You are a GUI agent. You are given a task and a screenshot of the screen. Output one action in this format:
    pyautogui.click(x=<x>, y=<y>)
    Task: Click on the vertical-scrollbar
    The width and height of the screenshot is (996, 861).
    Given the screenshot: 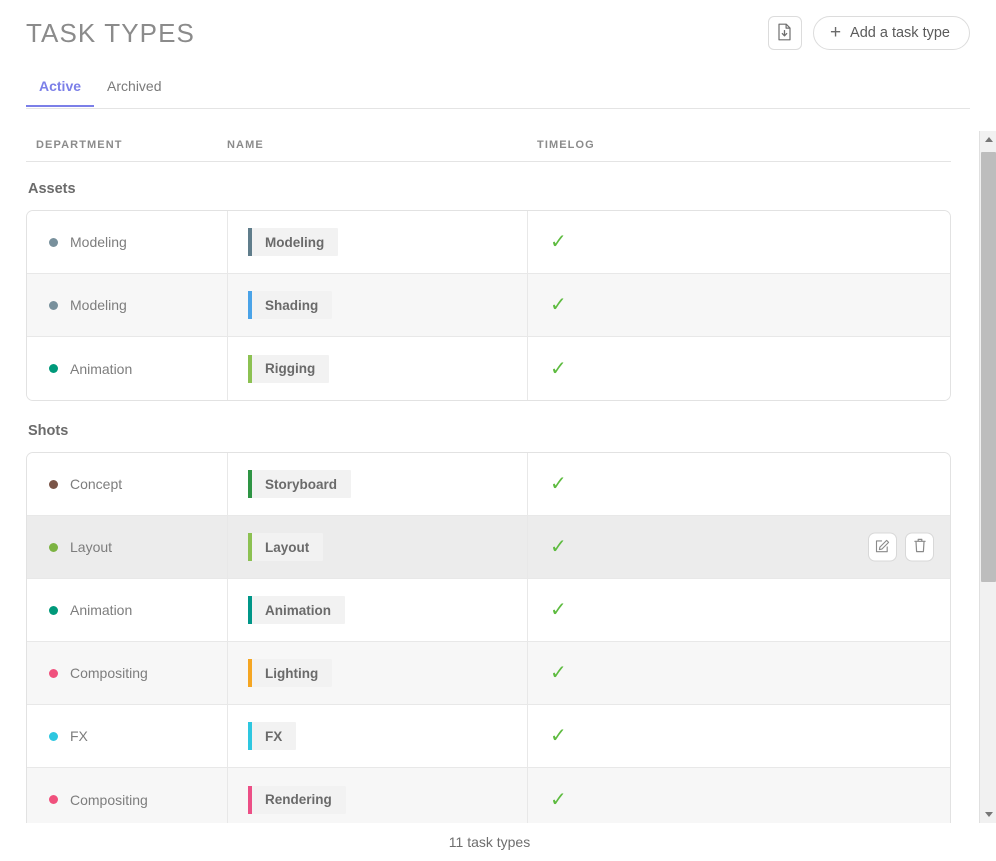 What is the action you would take?
    pyautogui.click(x=987, y=477)
    